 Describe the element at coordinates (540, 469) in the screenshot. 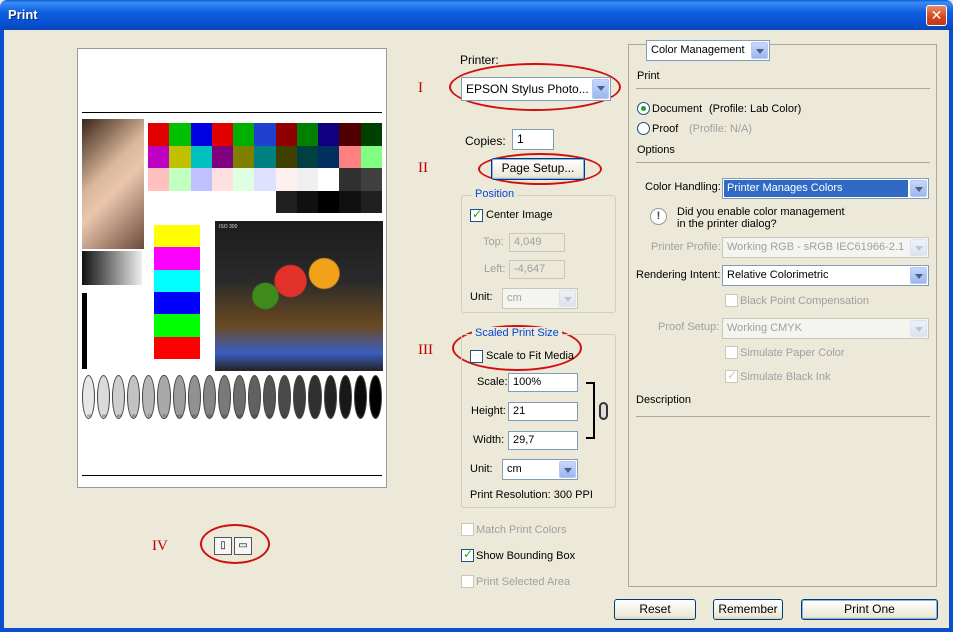

I see `scaled-unit-select: cm` at that location.